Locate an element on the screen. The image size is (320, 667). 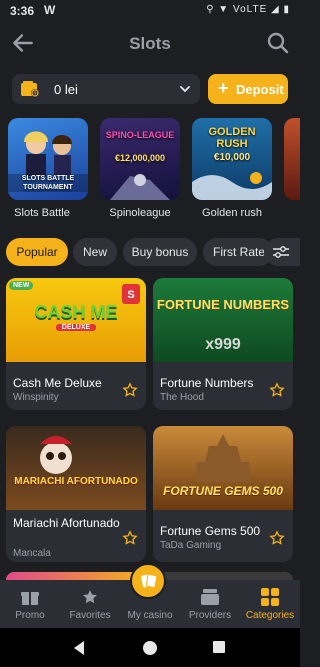
nav-favorites: Favorites is located at coordinates (90, 604).